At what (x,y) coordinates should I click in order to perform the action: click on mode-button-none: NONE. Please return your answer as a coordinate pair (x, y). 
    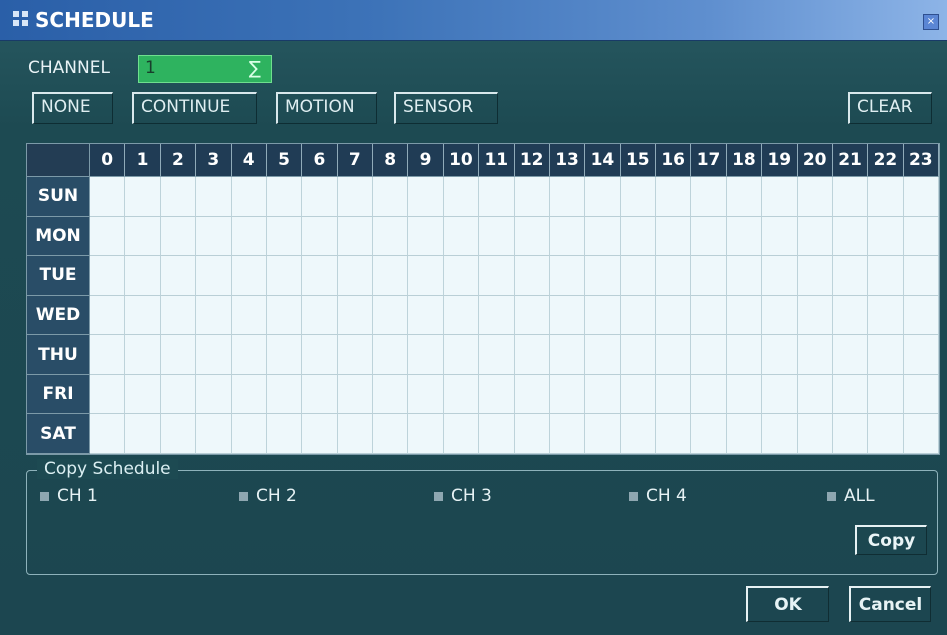
    Looking at the image, I should click on (72, 108).